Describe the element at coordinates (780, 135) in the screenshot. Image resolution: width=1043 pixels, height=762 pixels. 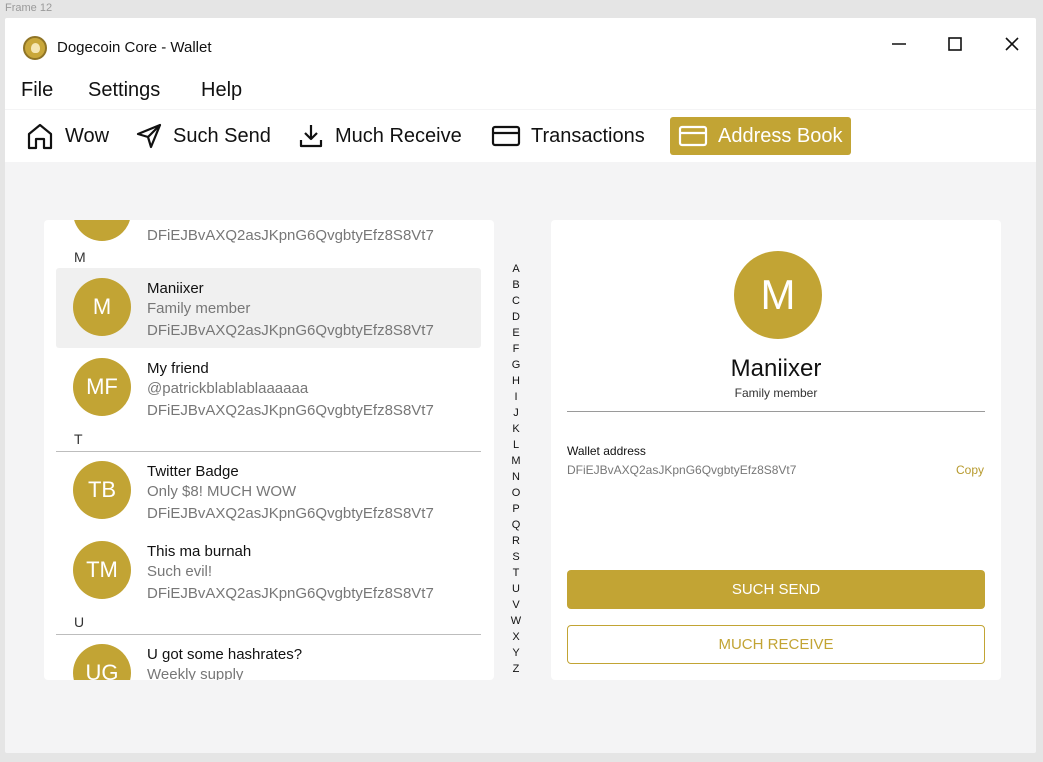
I see `tab-address-book-label: Address Book` at that location.